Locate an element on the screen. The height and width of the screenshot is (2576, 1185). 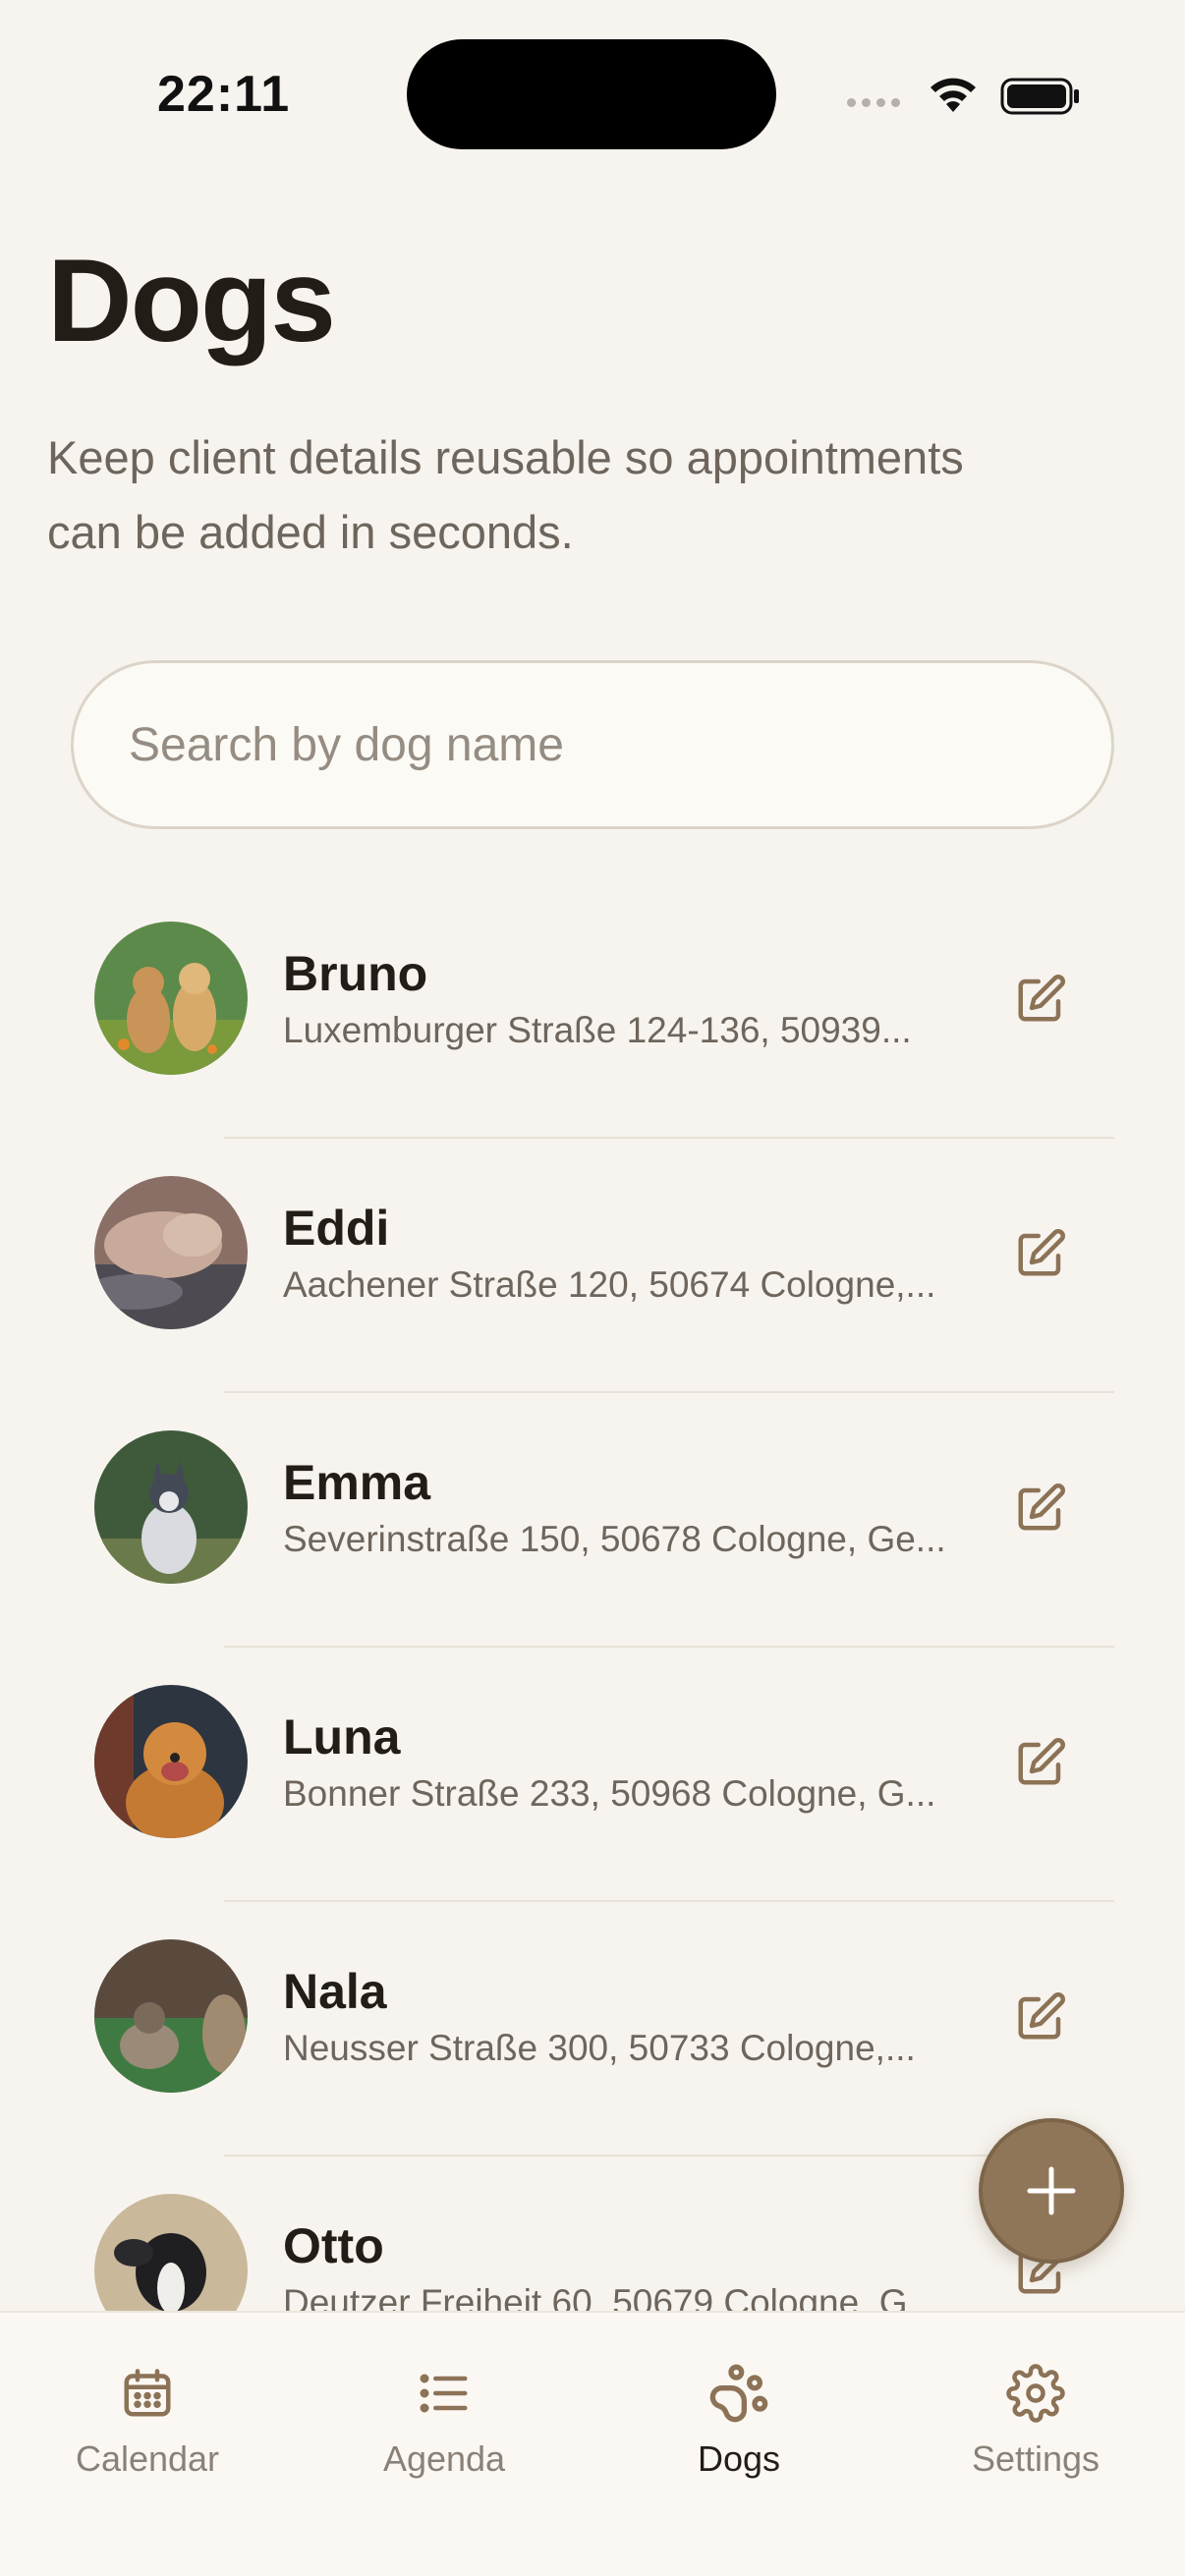
page-title: Dogs is located at coordinates (192, 300).